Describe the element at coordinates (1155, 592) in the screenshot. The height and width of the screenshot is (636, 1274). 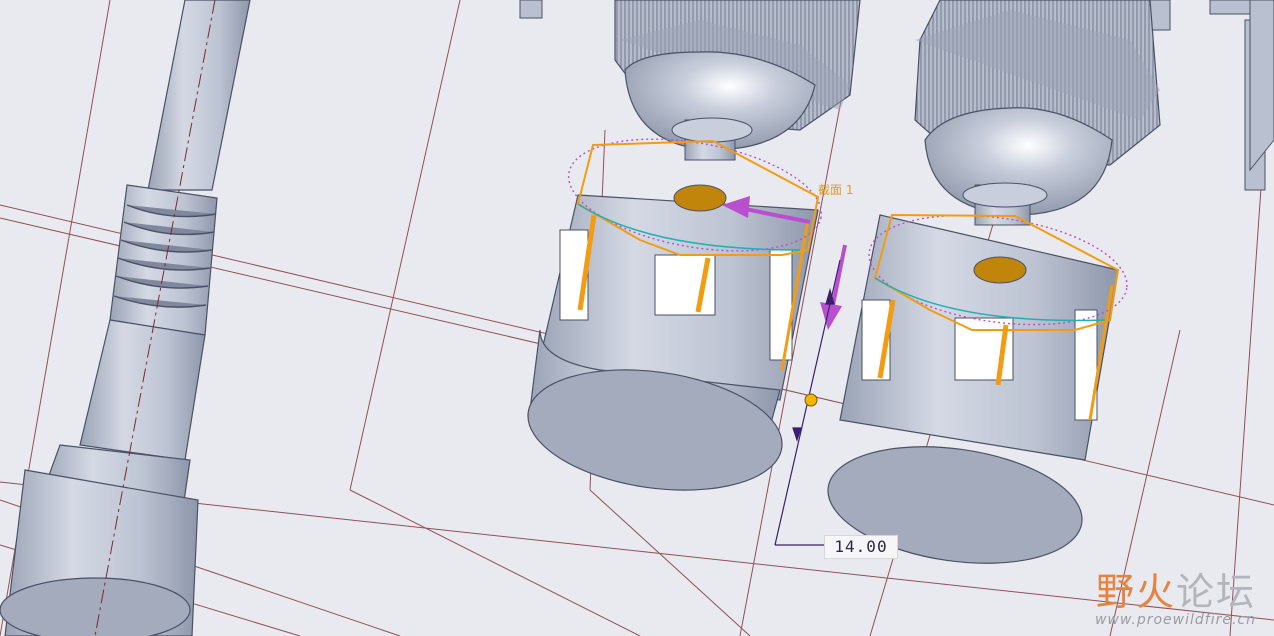
I see `watermark-title-part2: 火` at that location.